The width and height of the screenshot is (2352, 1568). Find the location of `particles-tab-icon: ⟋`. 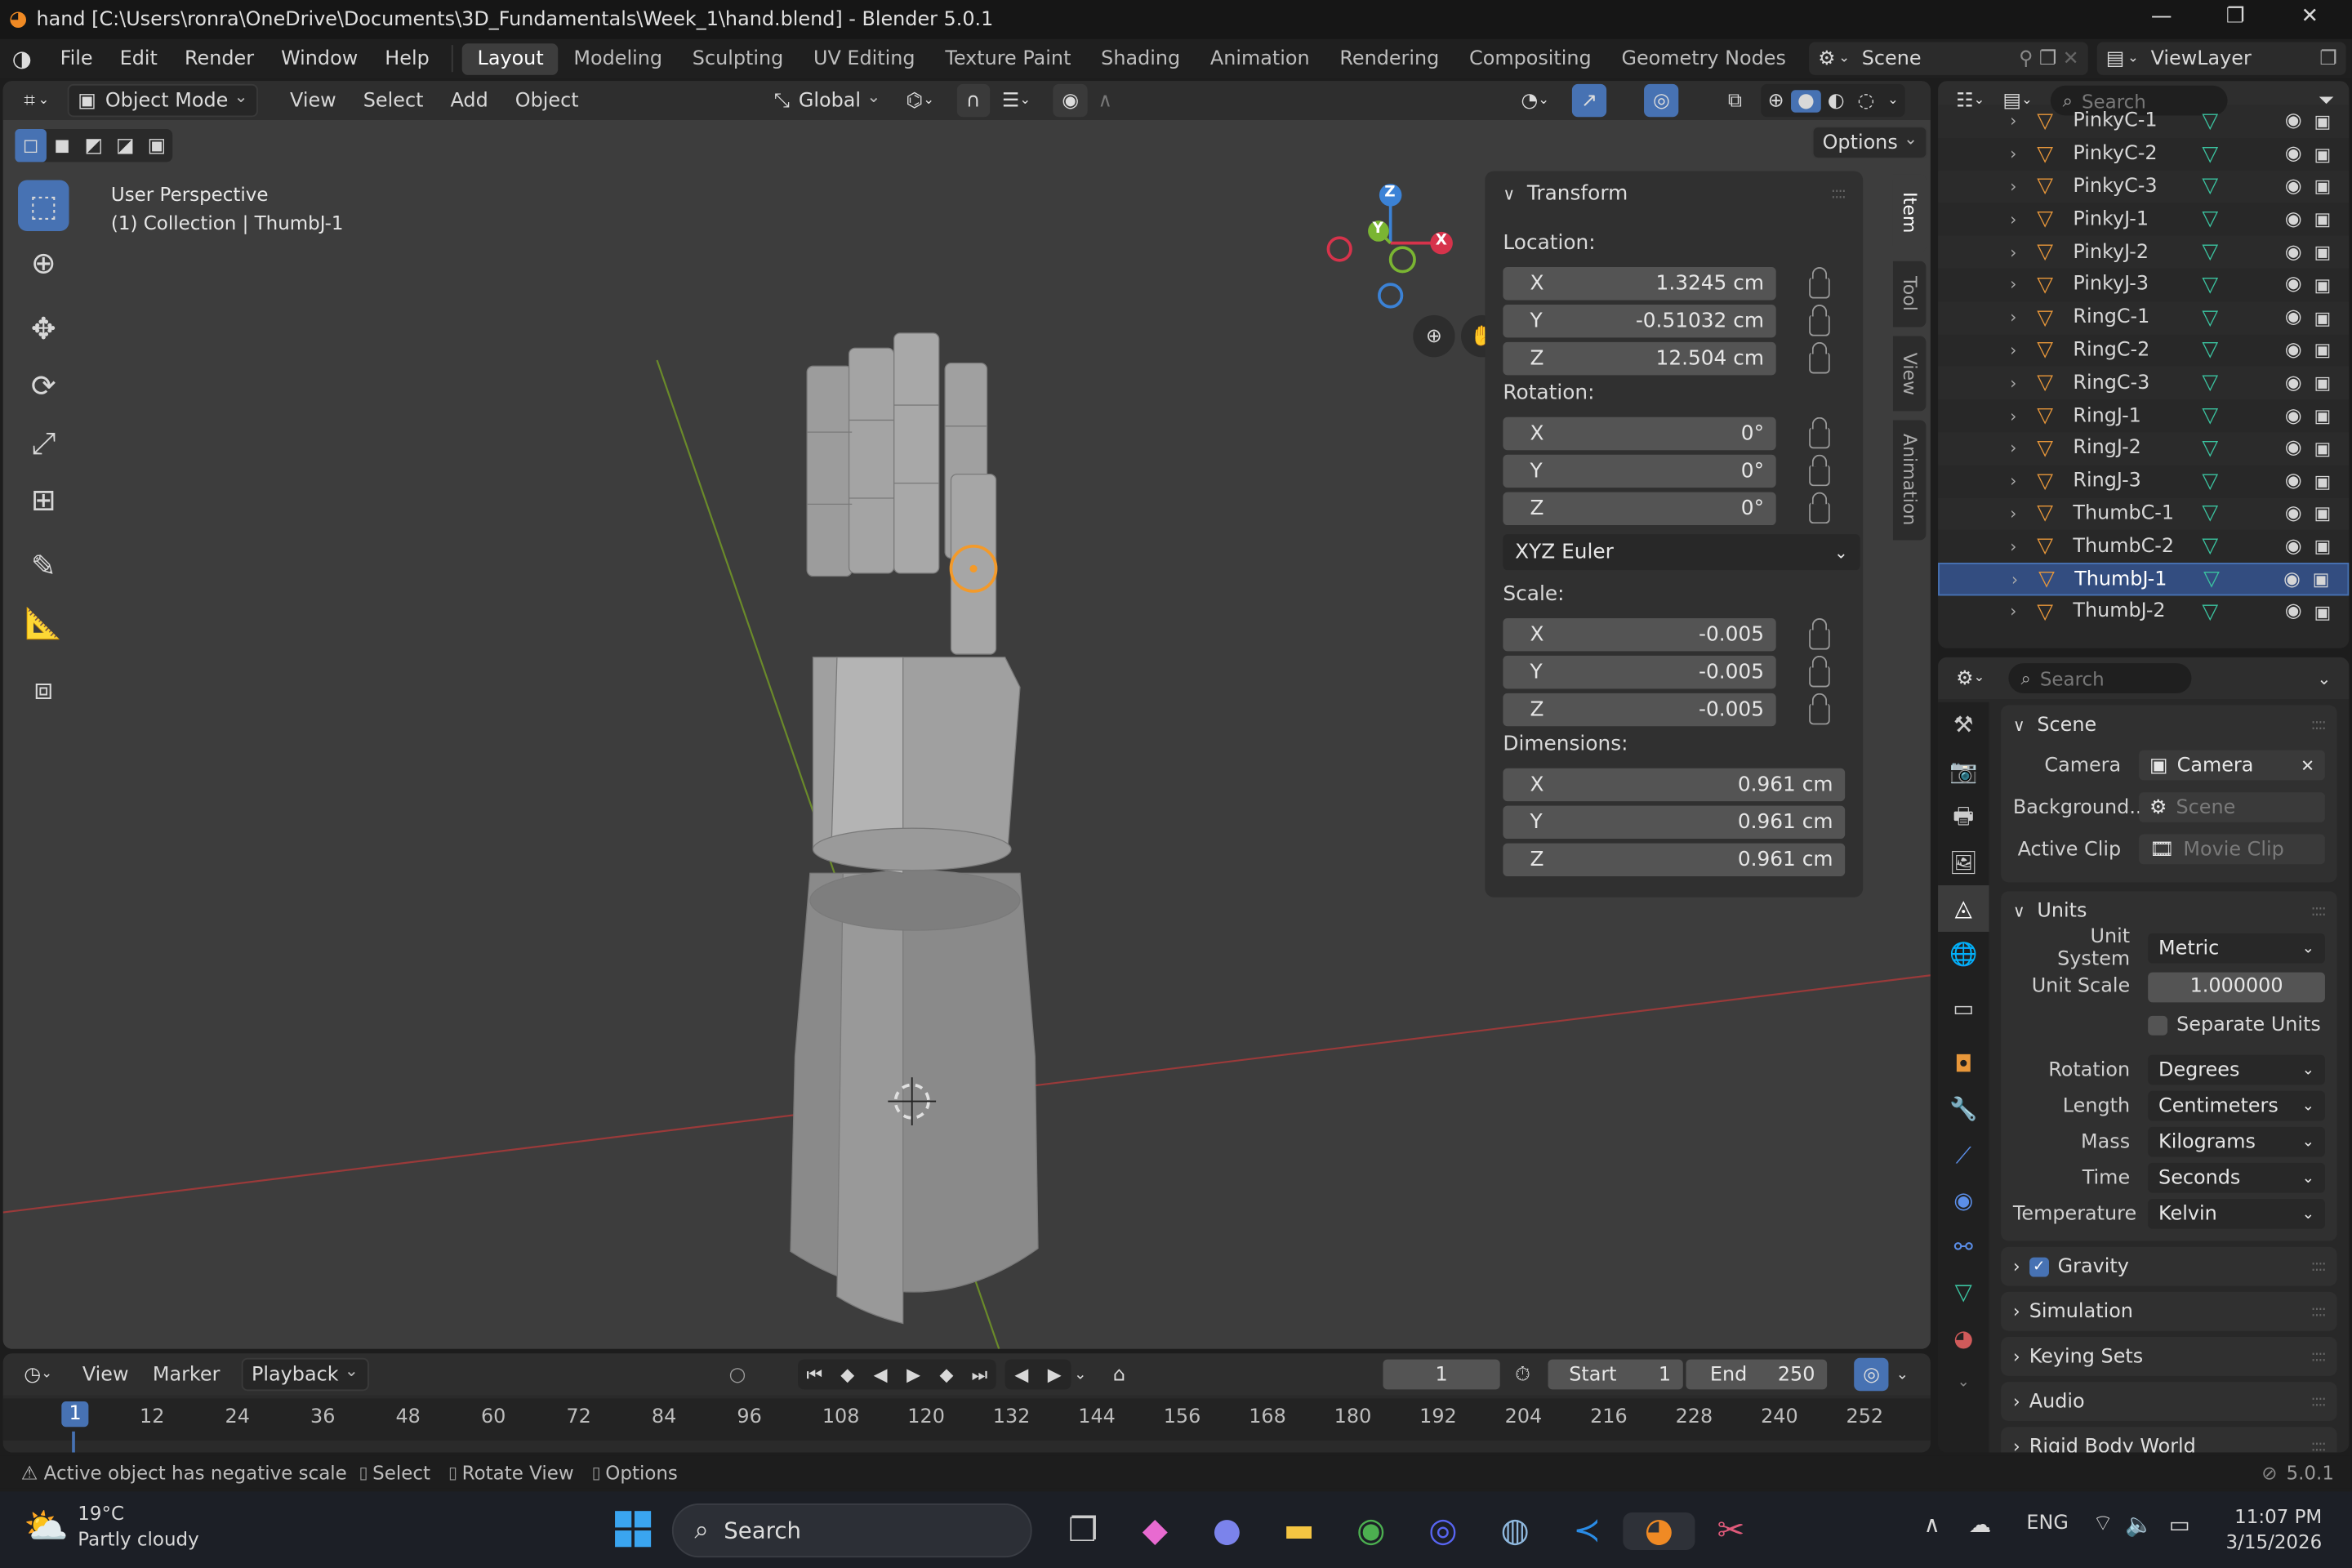

particles-tab-icon: ⟋ is located at coordinates (1963, 1155).